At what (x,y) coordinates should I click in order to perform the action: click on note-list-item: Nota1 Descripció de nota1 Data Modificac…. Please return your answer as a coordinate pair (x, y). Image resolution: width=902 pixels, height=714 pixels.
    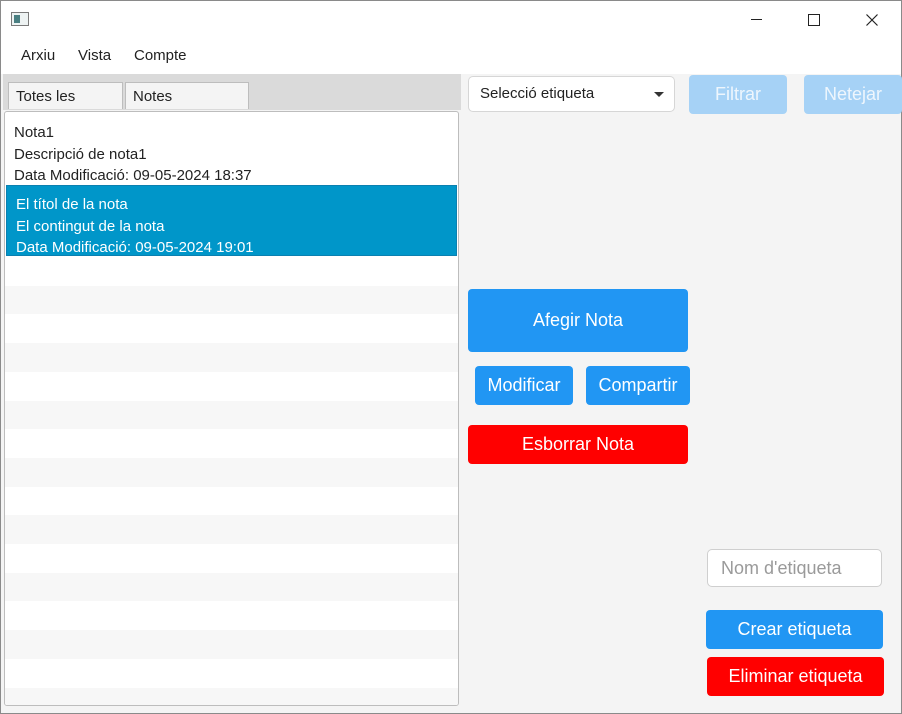
    Looking at the image, I should click on (231, 149).